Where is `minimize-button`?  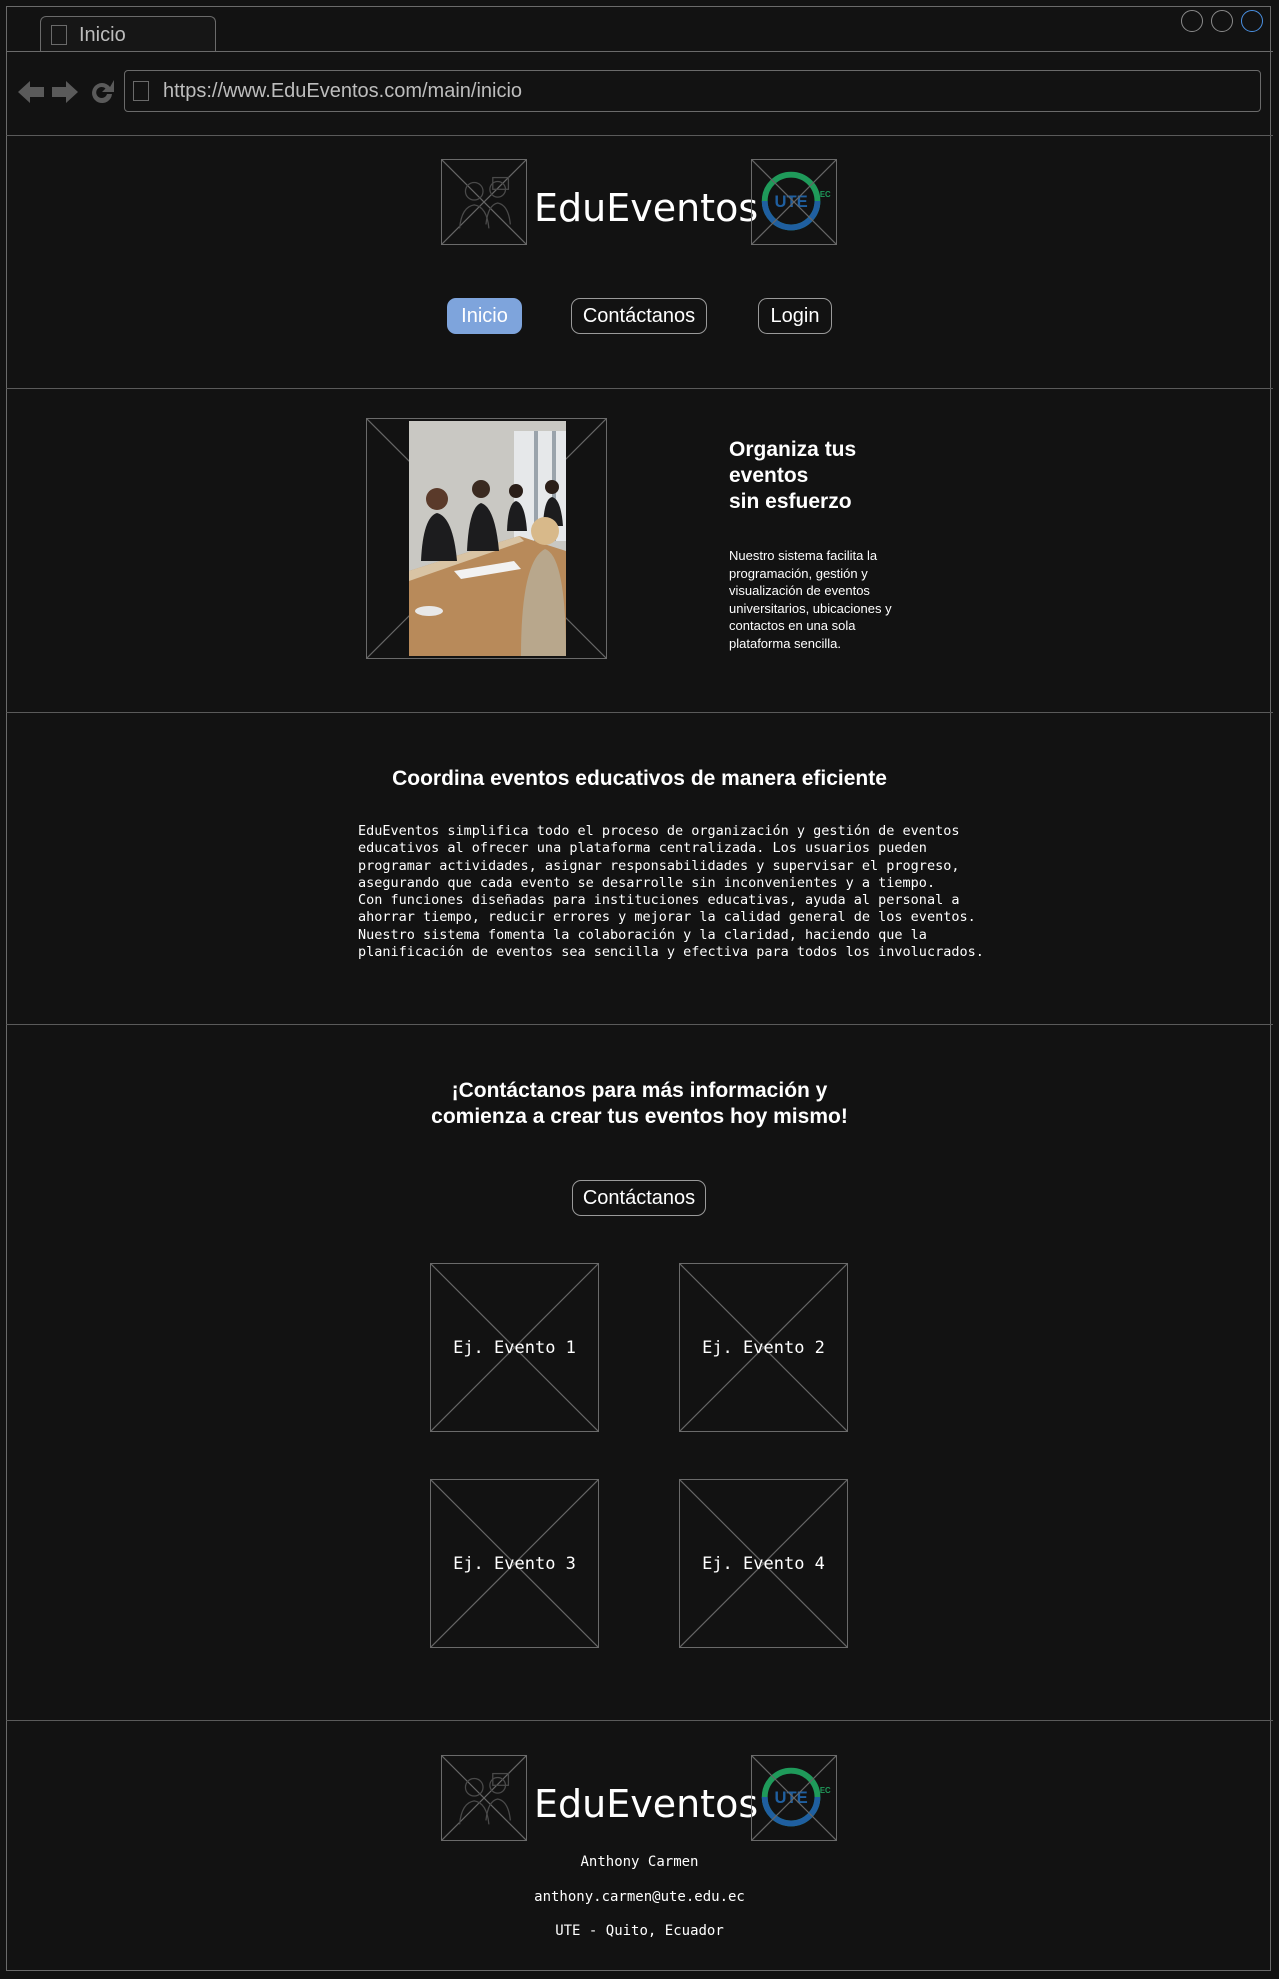
minimize-button is located at coordinates (1192, 21).